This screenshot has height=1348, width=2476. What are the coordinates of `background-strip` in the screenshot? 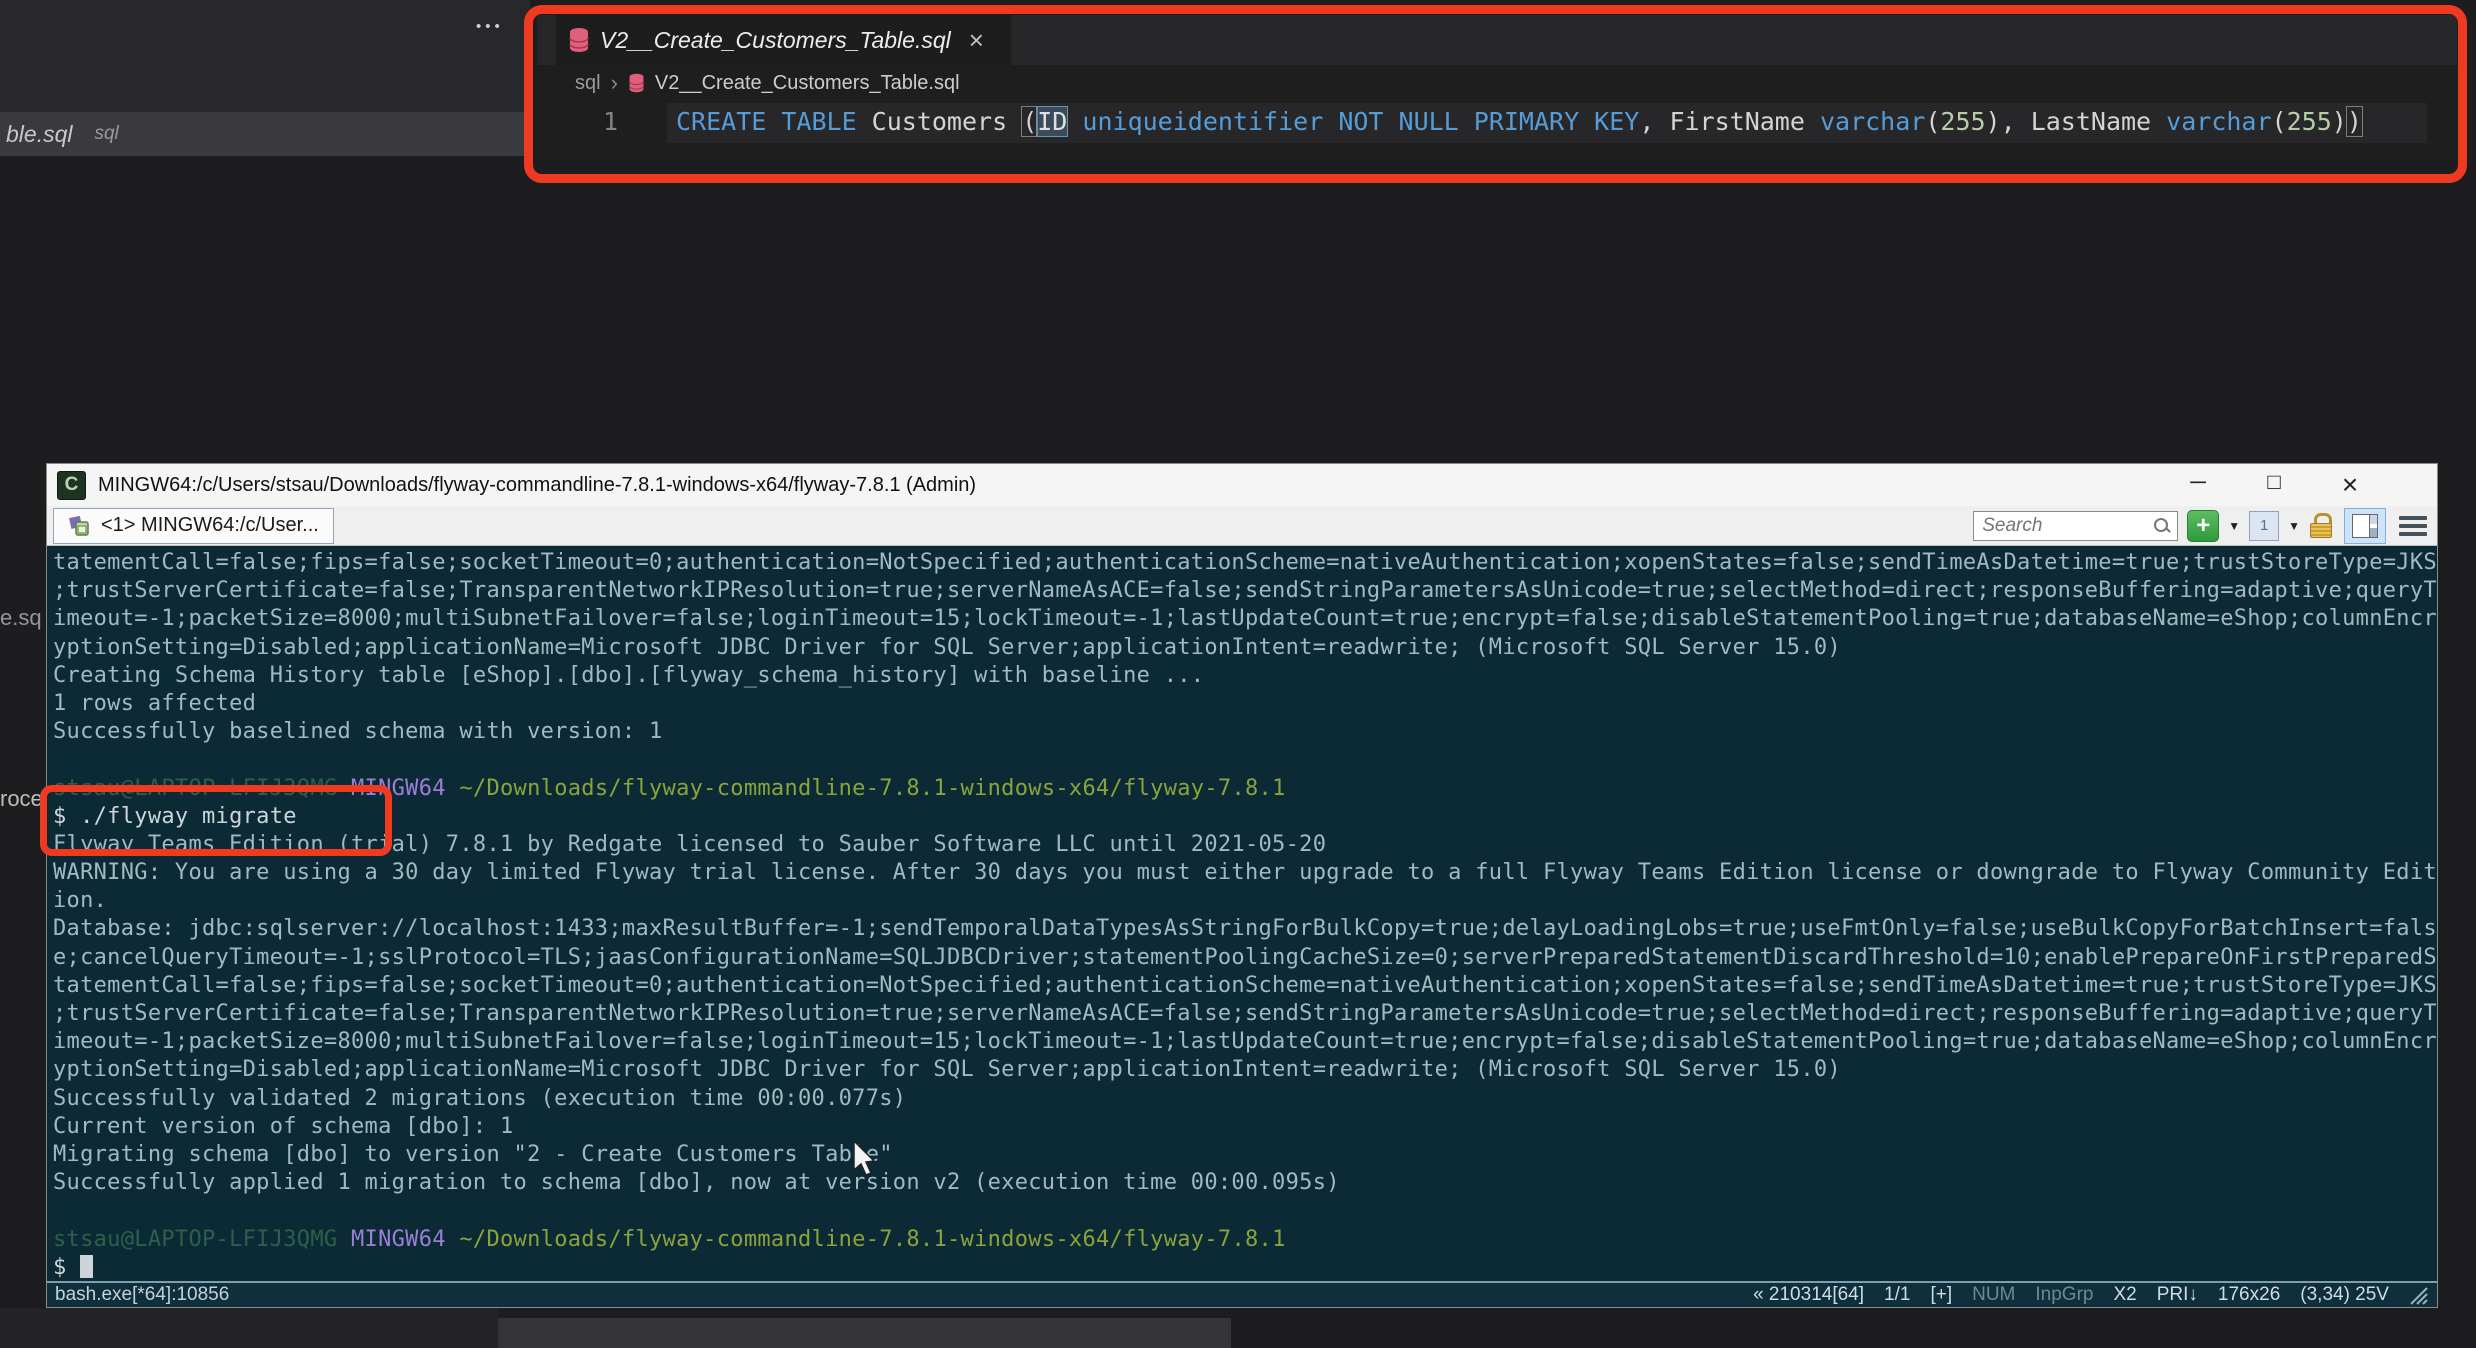 It's located at (864, 1333).